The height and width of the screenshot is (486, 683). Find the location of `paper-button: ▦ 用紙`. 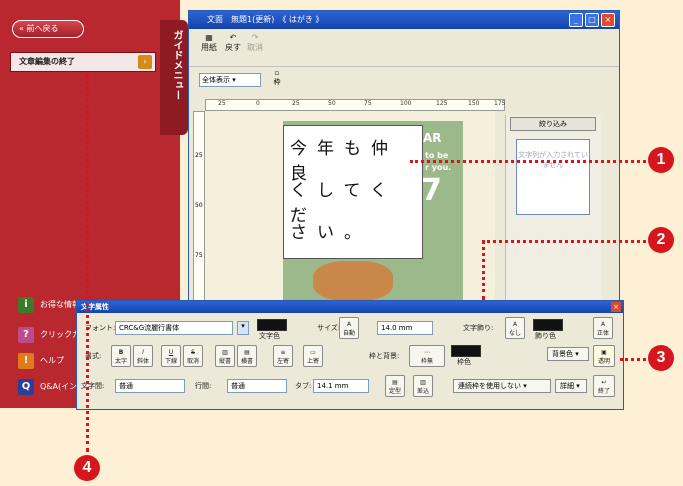

paper-button: ▦ 用紙 is located at coordinates (209, 48).